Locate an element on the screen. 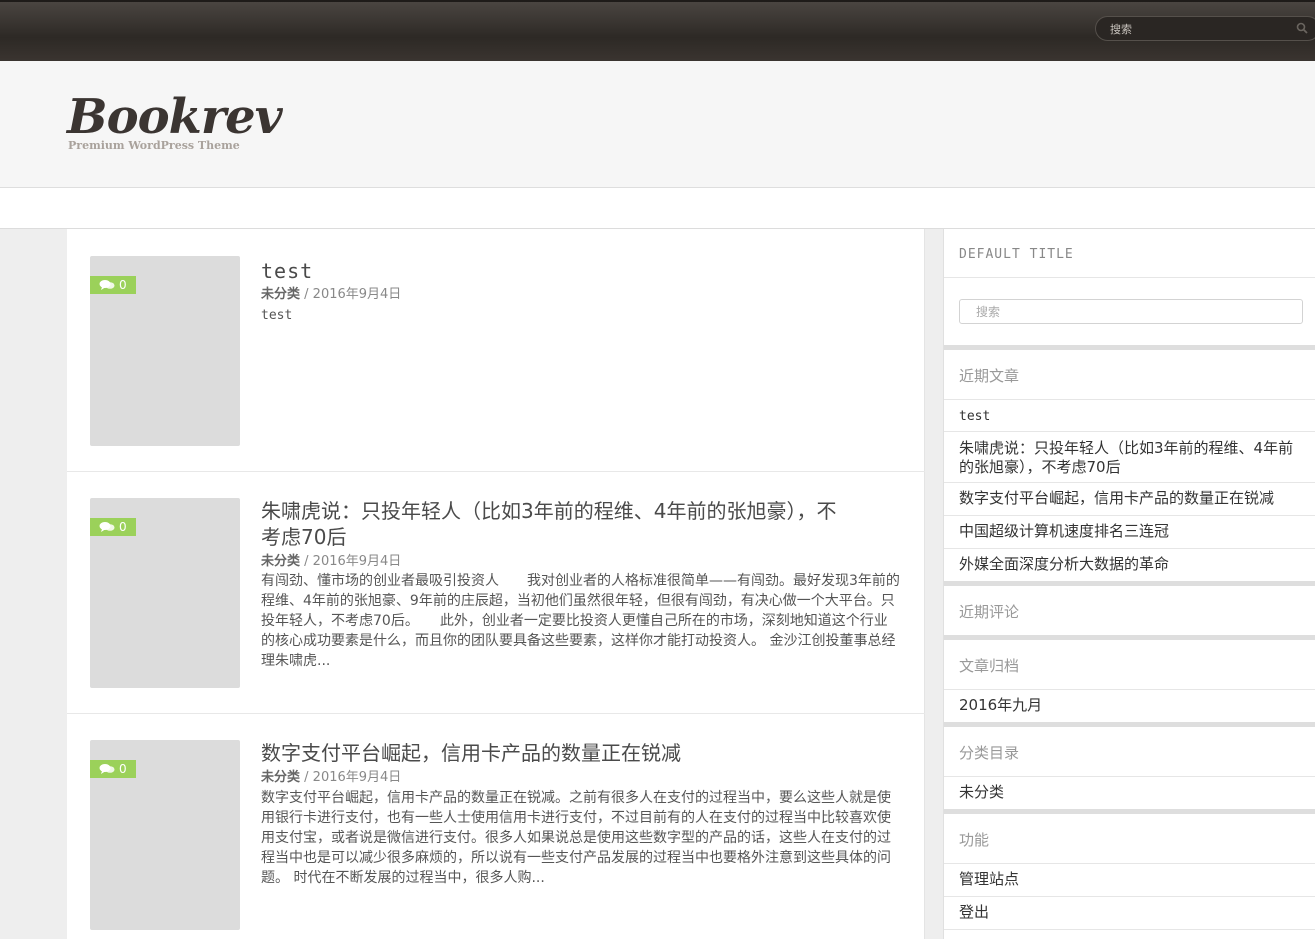 The height and width of the screenshot is (939, 1315). post-title: 数字支付平台崛起，信用卡产品的数量正在锐减 is located at coordinates (561, 753).